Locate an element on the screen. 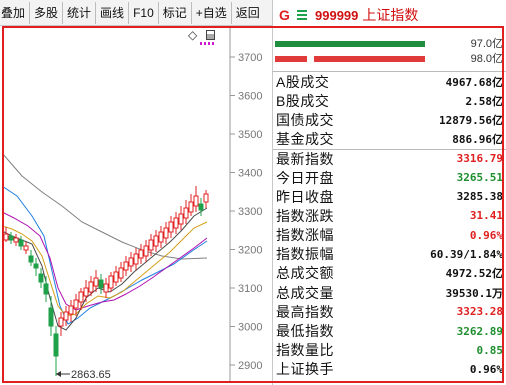 The image size is (506, 385). buy-volume-bar: 97.0亿 is located at coordinates (389, 44).